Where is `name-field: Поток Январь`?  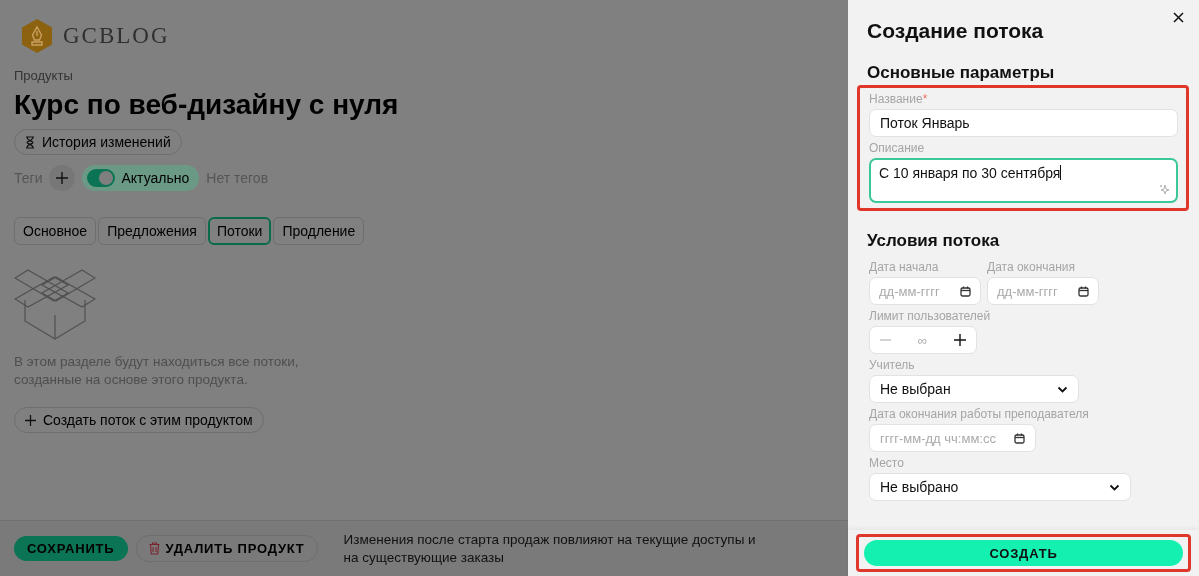
name-field: Поток Январь is located at coordinates (1023, 123).